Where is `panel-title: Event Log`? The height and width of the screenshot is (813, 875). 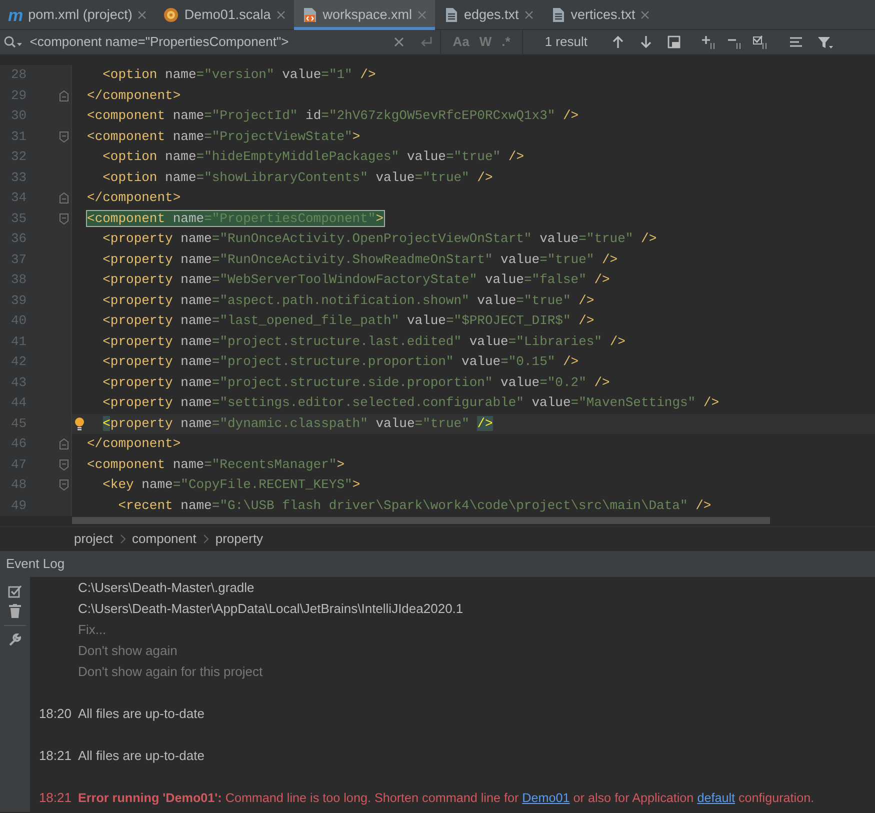 panel-title: Event Log is located at coordinates (35, 564).